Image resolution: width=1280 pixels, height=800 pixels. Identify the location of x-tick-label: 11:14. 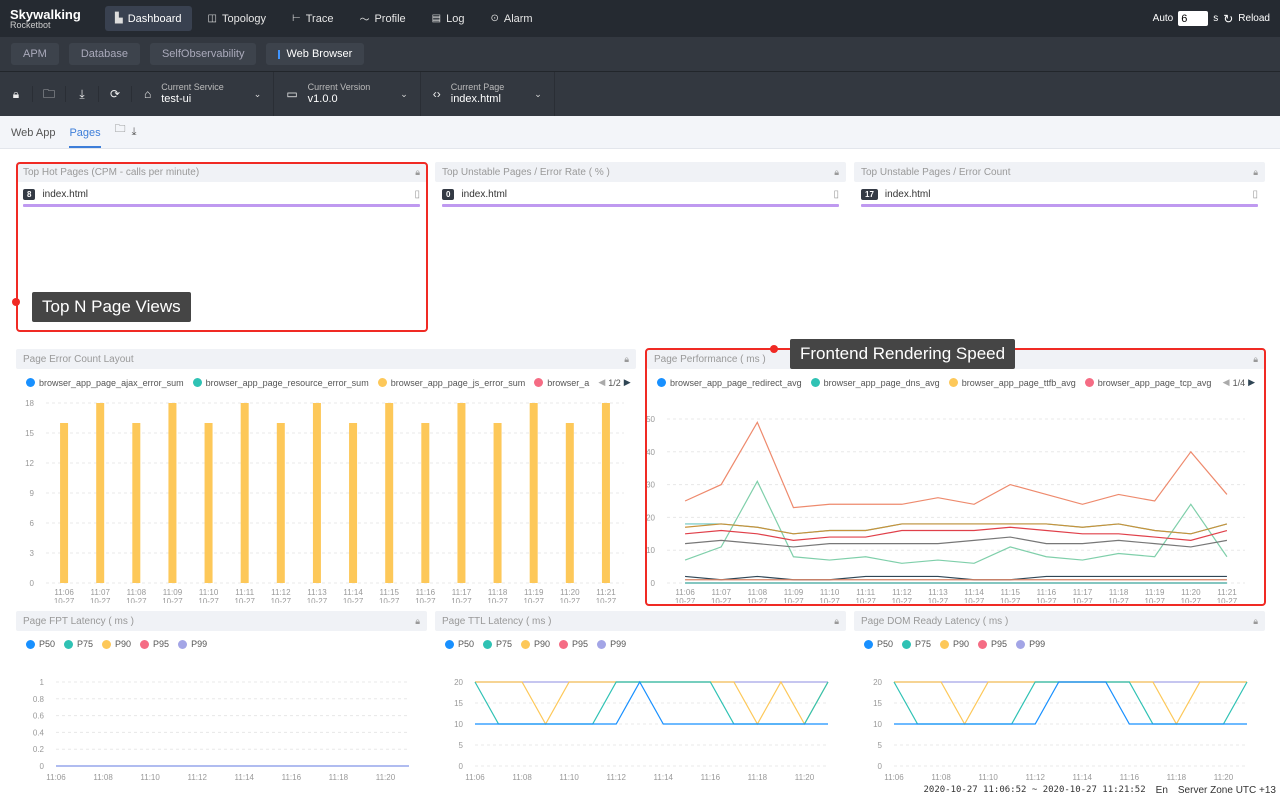
(245, 777).